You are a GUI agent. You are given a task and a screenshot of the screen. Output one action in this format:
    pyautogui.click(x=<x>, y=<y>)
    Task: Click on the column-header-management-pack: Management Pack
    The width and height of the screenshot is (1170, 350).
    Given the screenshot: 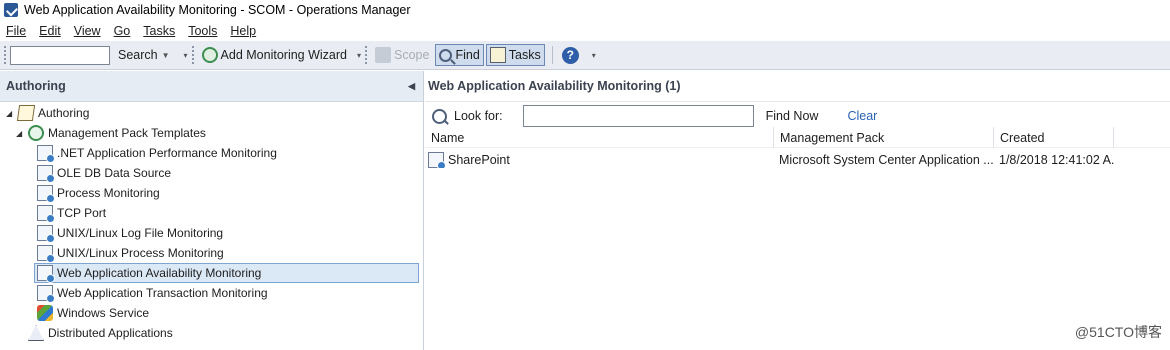 What is the action you would take?
    pyautogui.click(x=884, y=137)
    